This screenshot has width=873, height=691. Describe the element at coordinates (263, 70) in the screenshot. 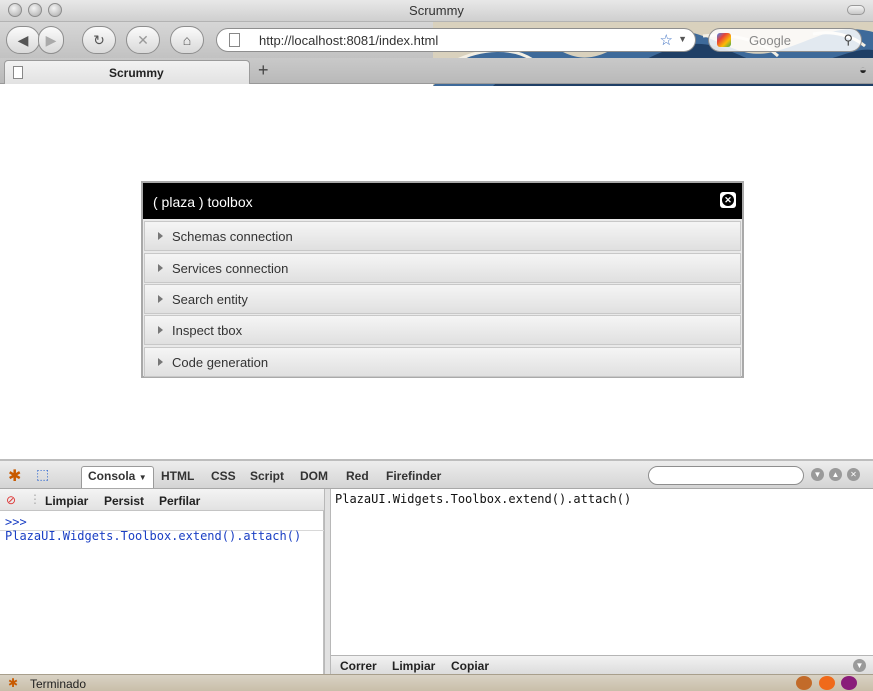

I see `new-tab-button: +` at that location.